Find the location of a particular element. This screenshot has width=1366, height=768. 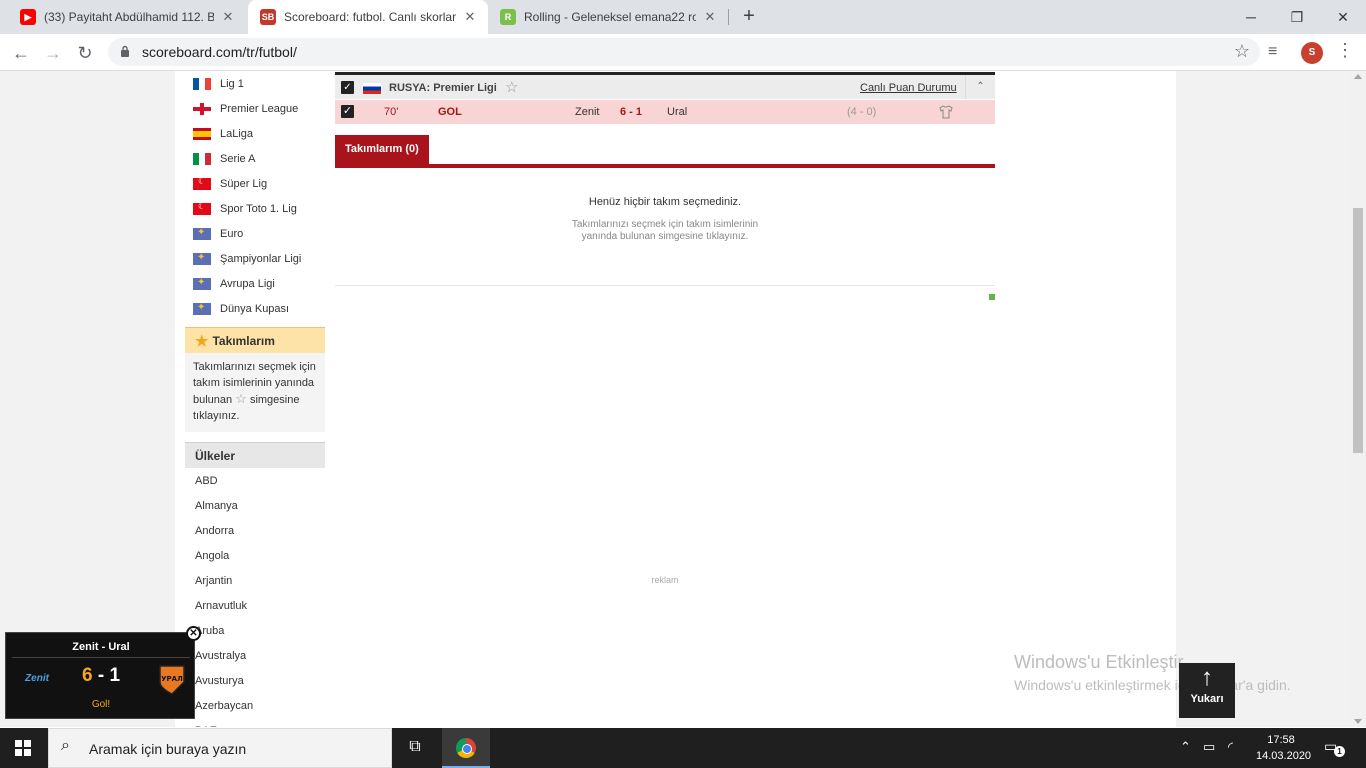

country-item: Aruba is located at coordinates (255, 630).